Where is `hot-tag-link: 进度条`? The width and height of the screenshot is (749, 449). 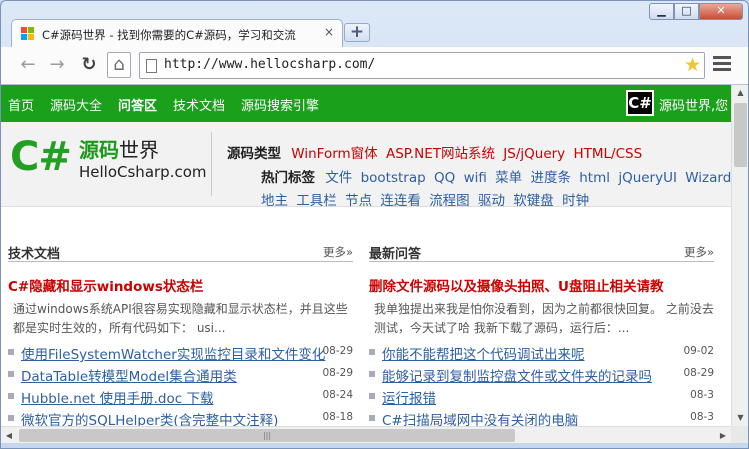 hot-tag-link: 进度条 is located at coordinates (550, 178).